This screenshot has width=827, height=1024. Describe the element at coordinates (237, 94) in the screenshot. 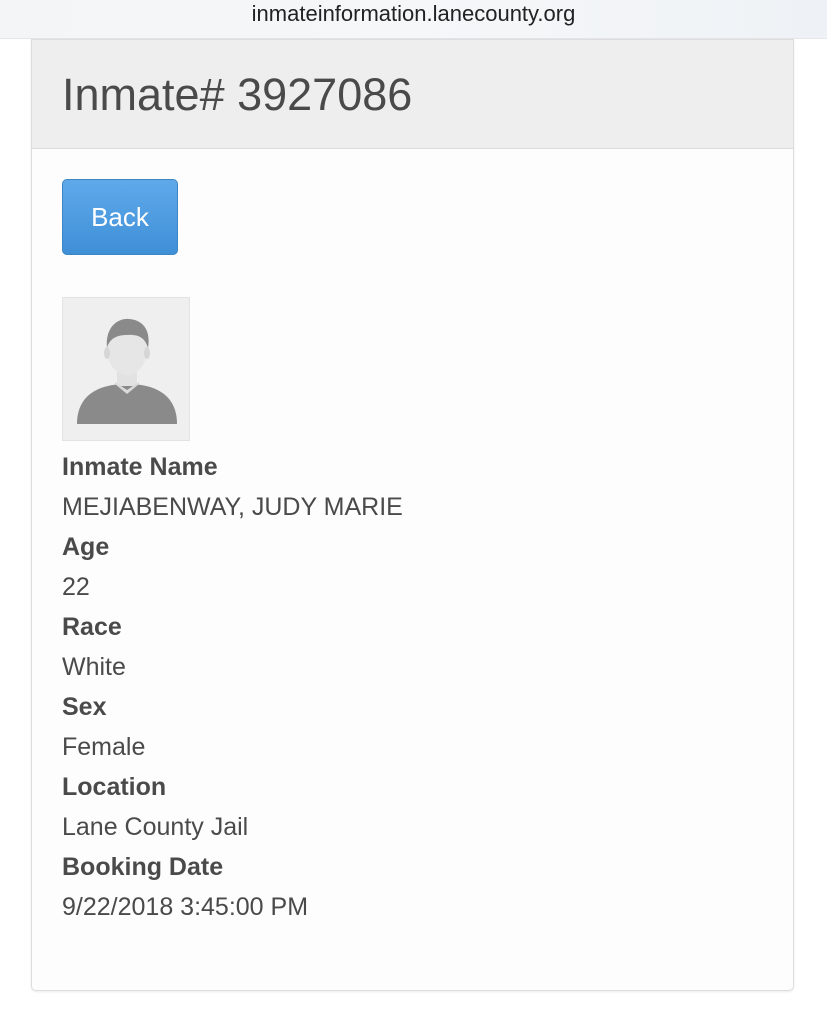

I see `page-title: Inmate# 3927086` at that location.